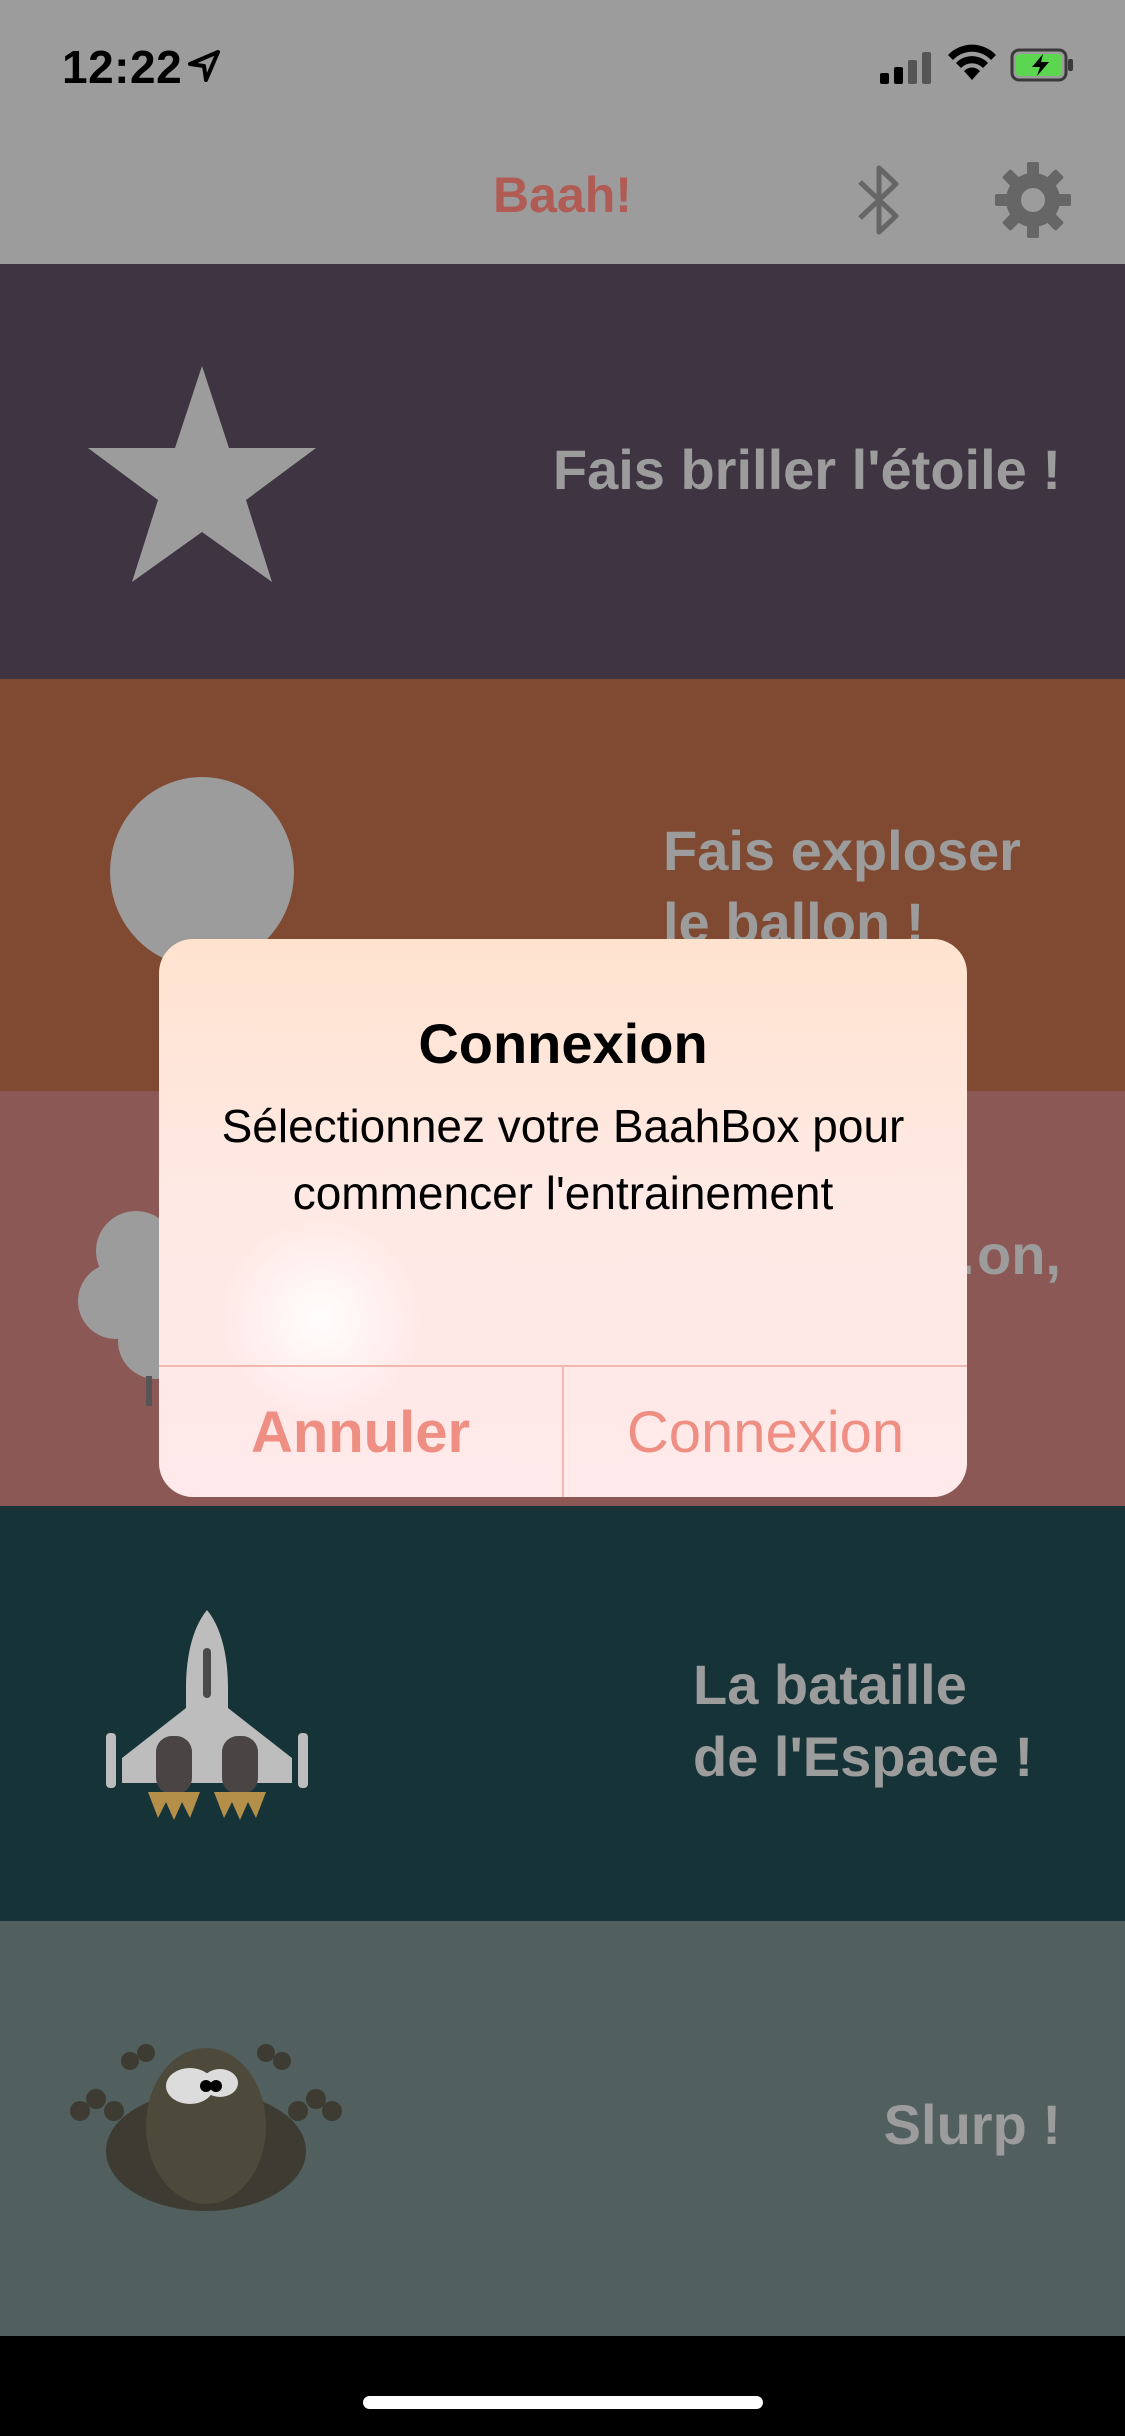  Describe the element at coordinates (863, 1720) in the screenshot. I see `row-label-spaceship: La bataille de l'Espace !` at that location.